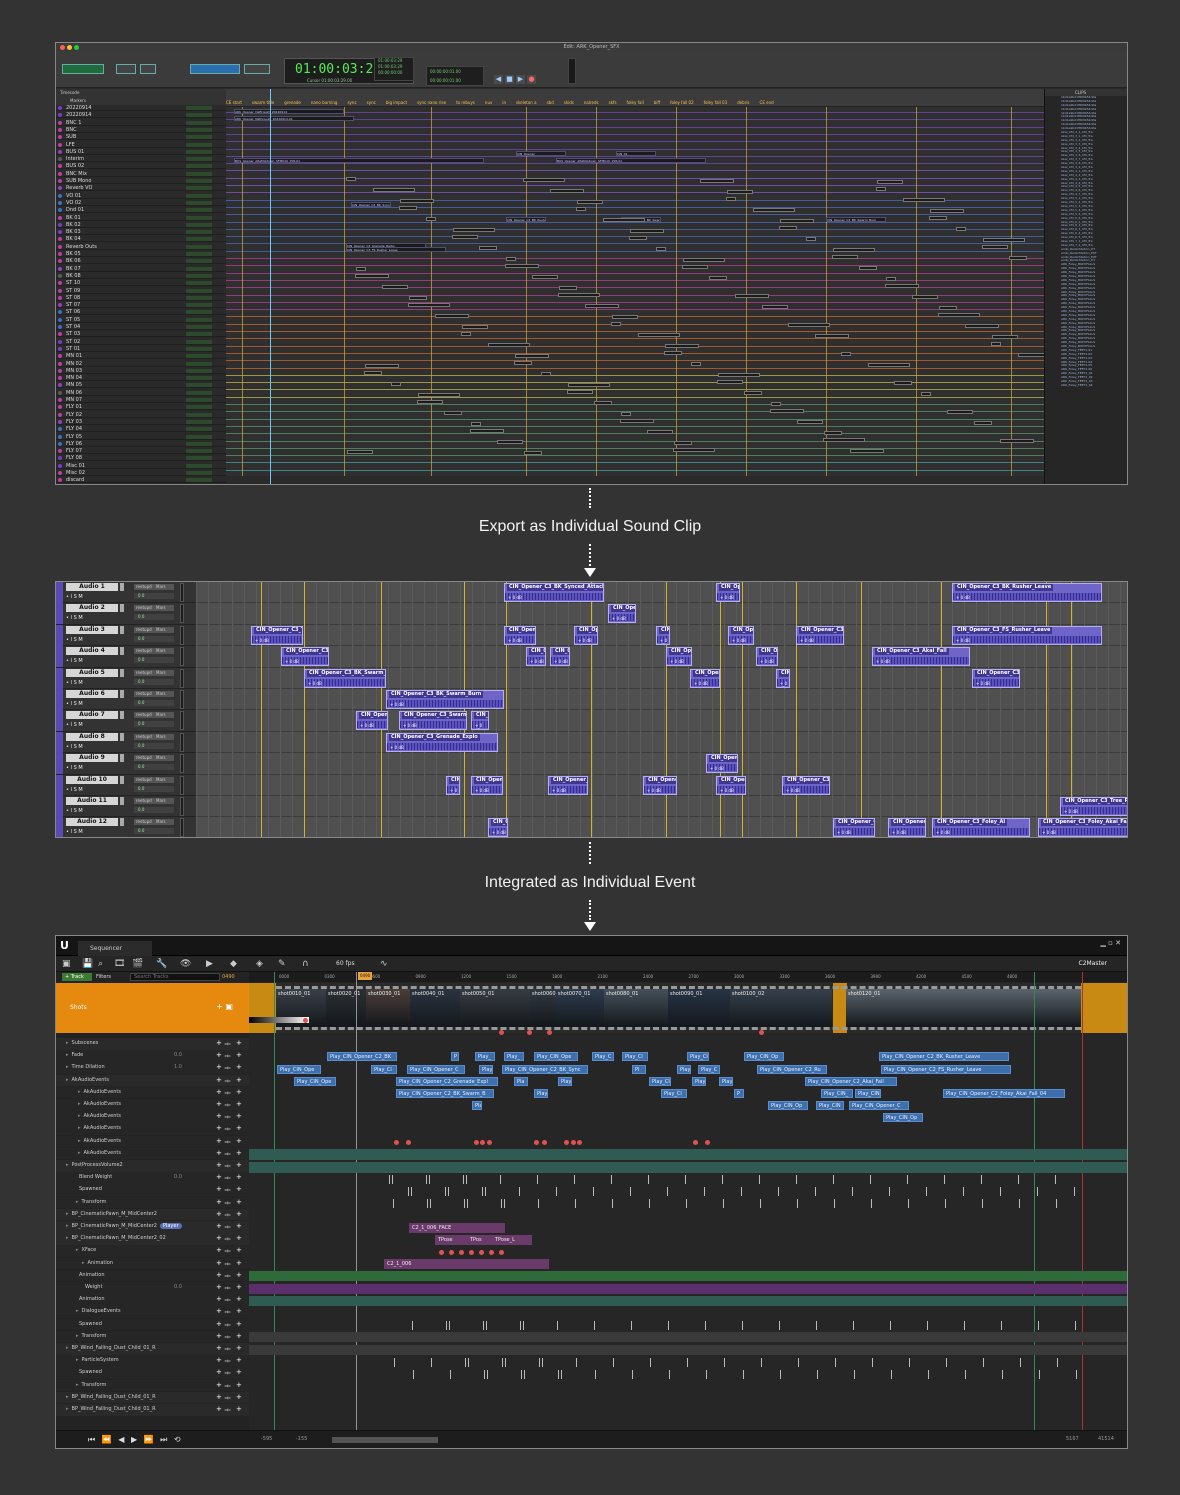 This screenshot has width=1180, height=1495. What do you see at coordinates (806, 785) in the screenshot?
I see `audio-item: CIN_Opener_C3_A + 0 dB` at bounding box center [806, 785].